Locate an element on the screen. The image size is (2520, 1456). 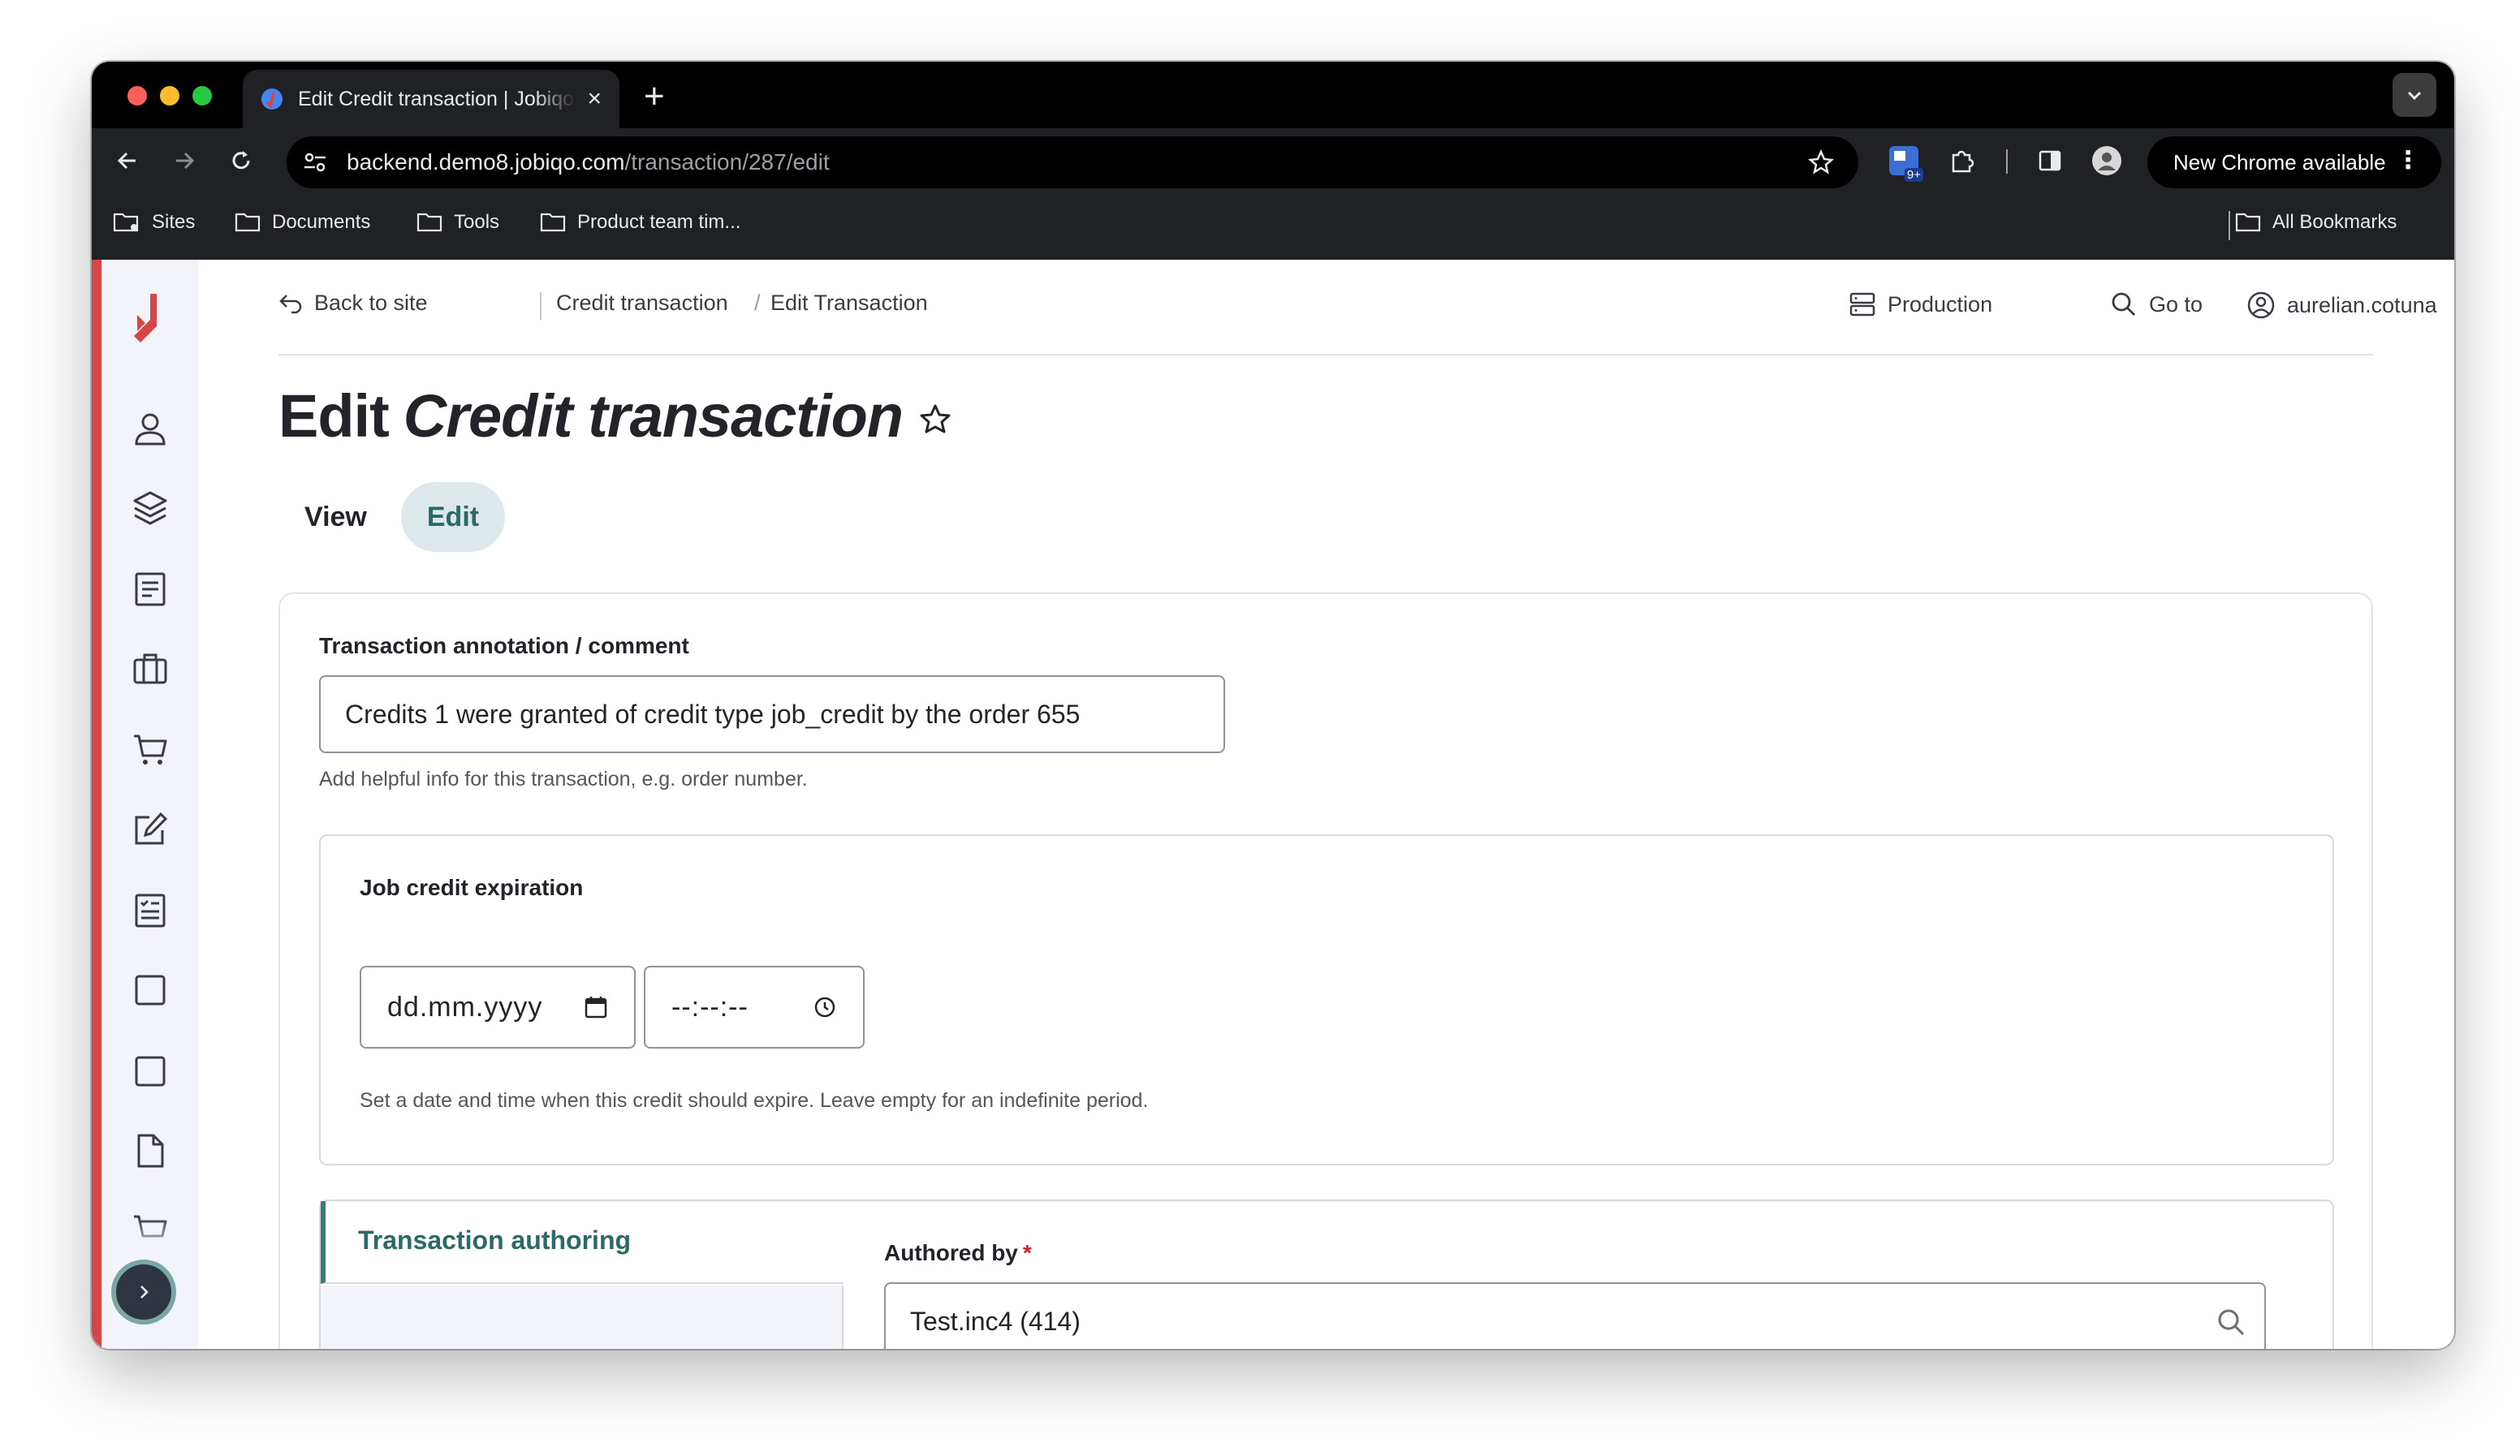
expiration-date-input: dd.mm.yyyy is located at coordinates (498, 1008).